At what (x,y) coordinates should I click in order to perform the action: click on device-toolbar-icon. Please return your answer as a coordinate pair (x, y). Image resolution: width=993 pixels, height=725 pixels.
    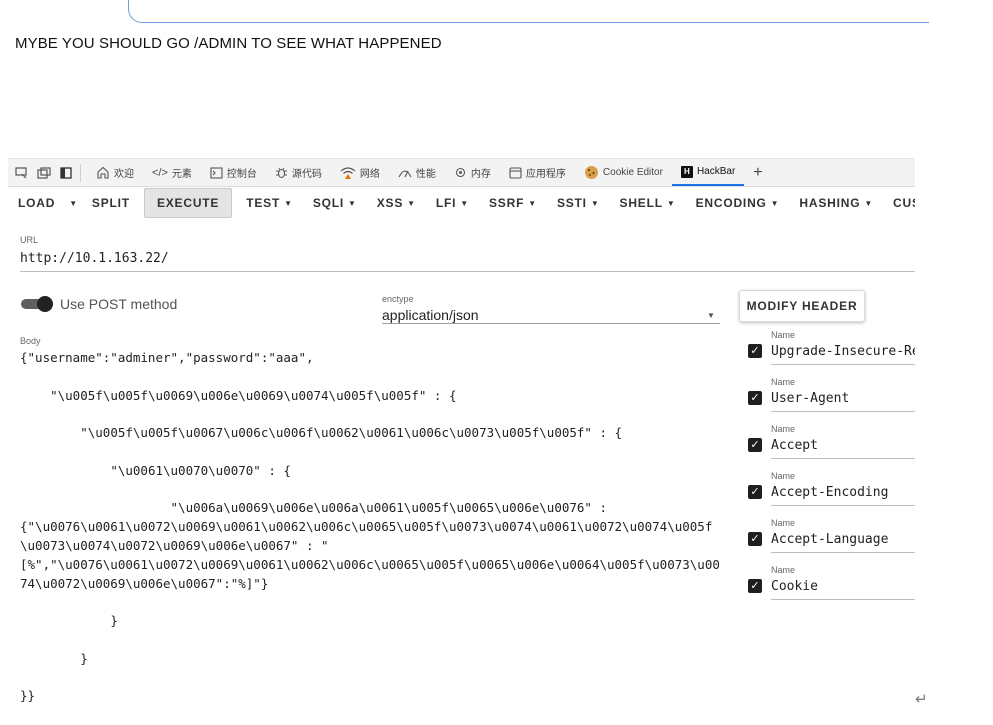
    Looking at the image, I should click on (22, 173).